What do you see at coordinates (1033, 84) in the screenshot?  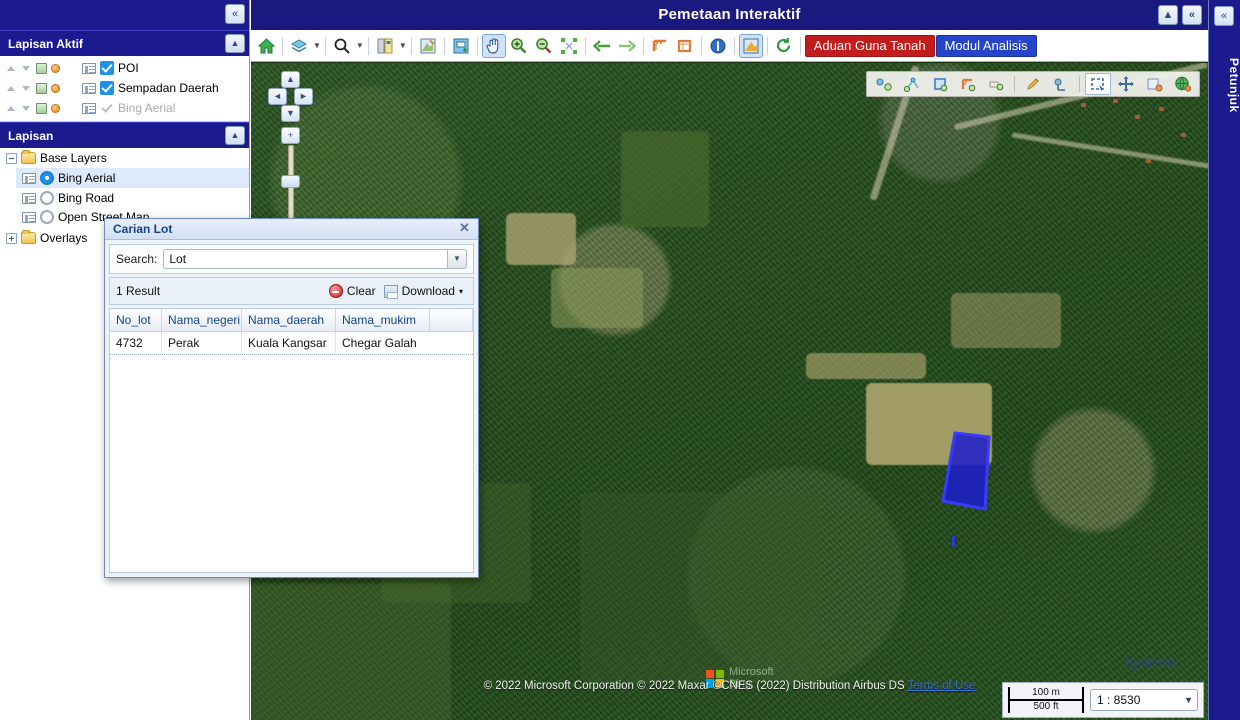 I see `edit-pencil-icon` at bounding box center [1033, 84].